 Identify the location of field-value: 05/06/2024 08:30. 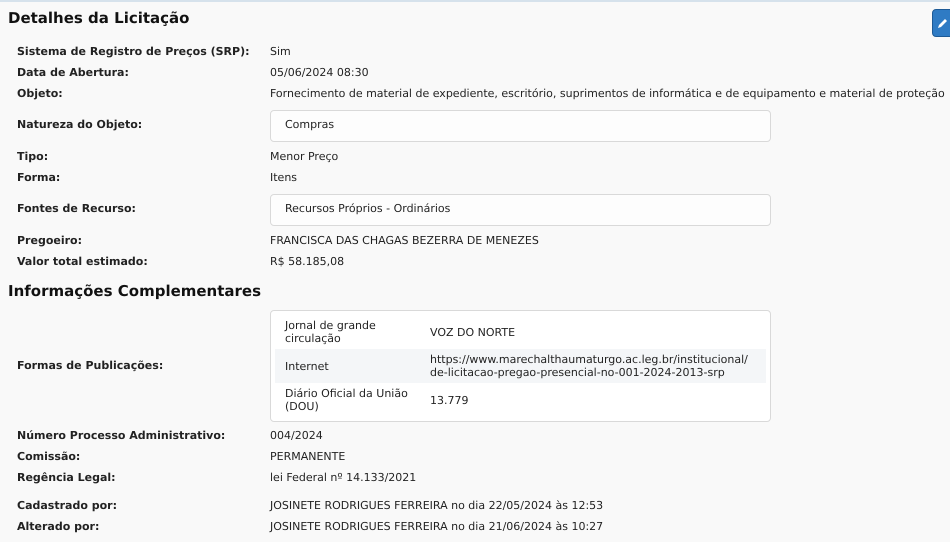
(319, 72).